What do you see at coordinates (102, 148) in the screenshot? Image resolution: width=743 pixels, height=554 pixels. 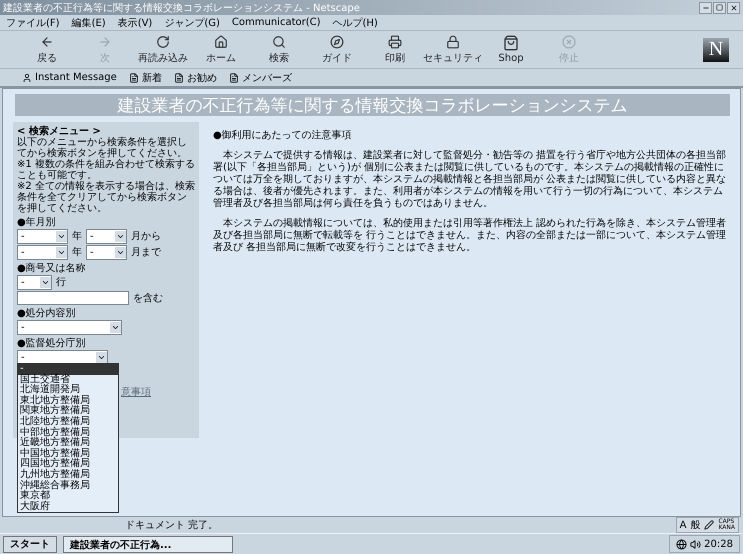 I see `instruction-text: 以下のメニューから検索条件を選択してから検索ボタンを押してください。` at bounding box center [102, 148].